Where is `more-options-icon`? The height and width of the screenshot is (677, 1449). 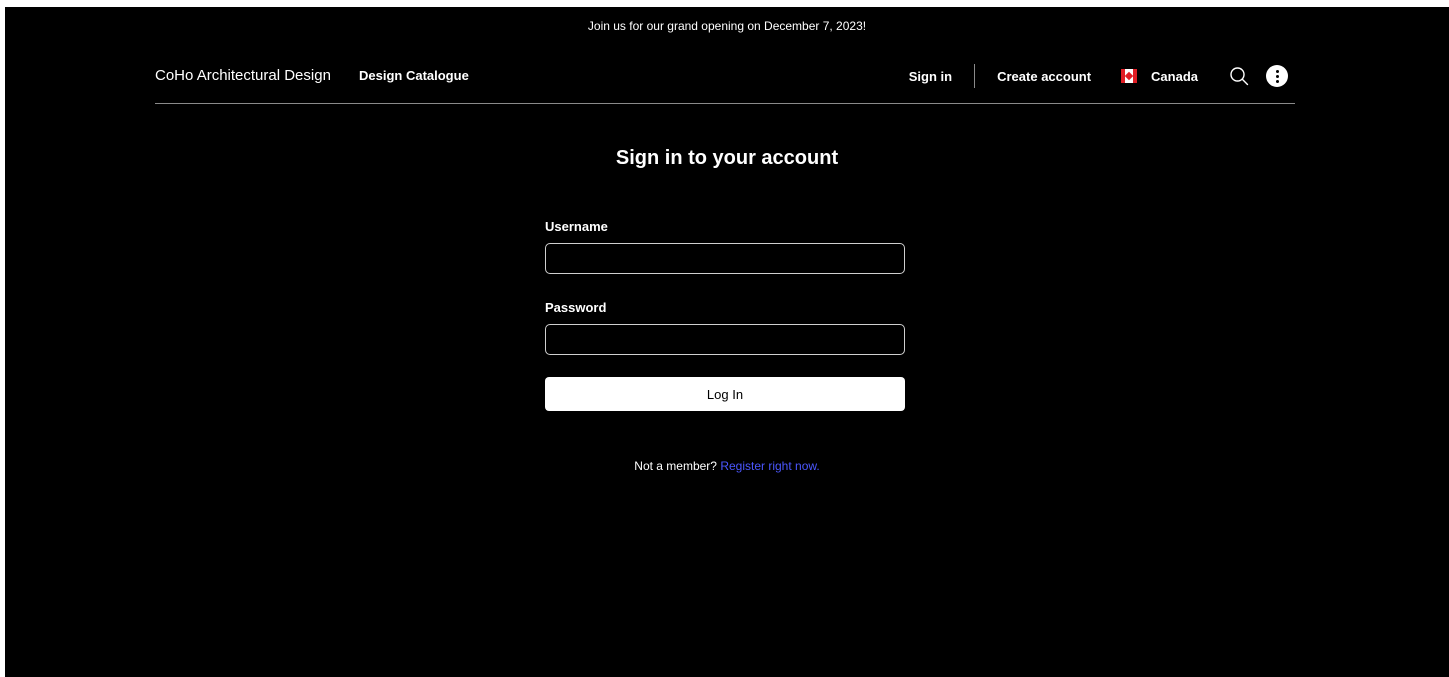 more-options-icon is located at coordinates (1277, 76).